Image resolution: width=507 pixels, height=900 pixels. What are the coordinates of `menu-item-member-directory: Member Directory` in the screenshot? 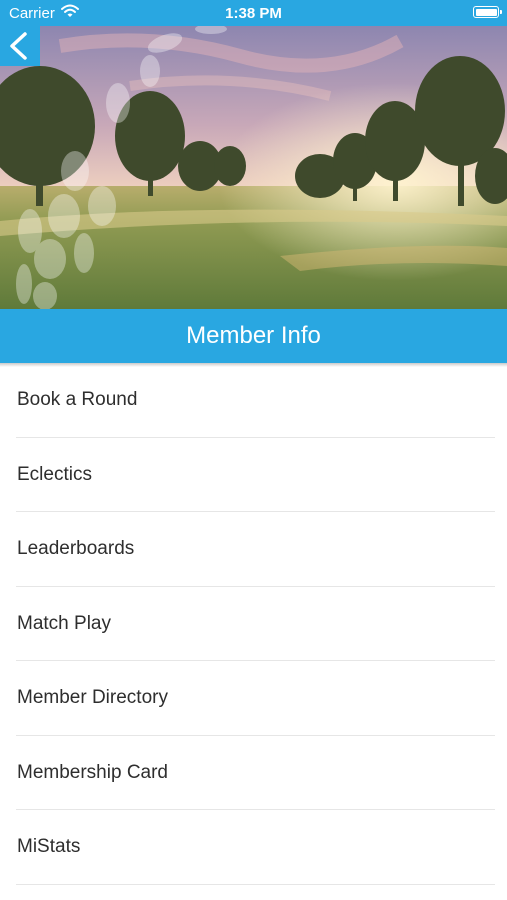 It's located at (253, 698).